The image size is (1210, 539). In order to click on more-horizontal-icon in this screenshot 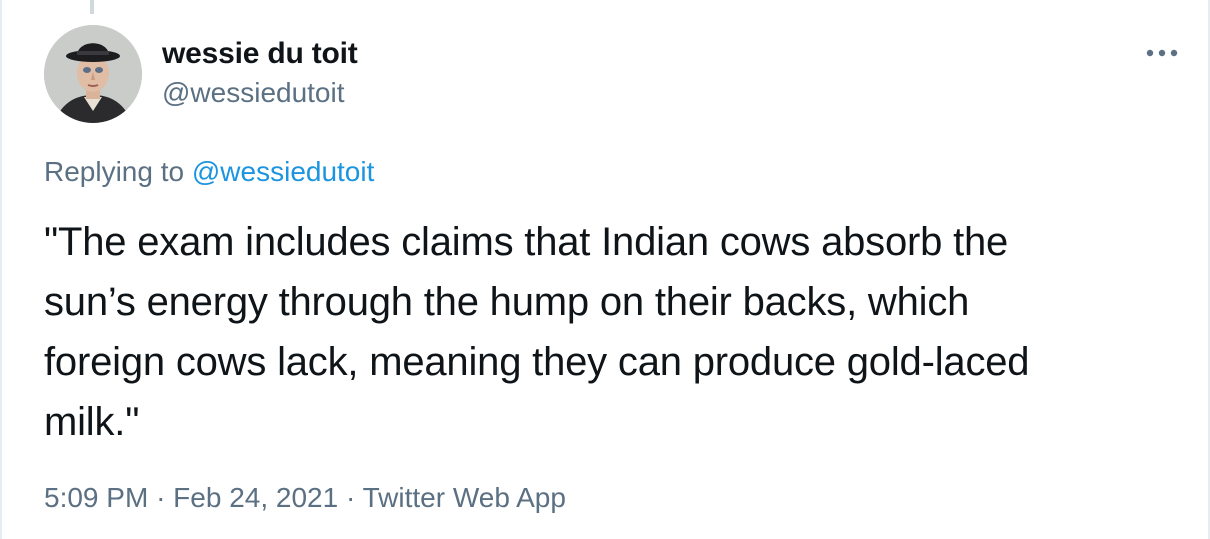, I will do `click(1162, 53)`.